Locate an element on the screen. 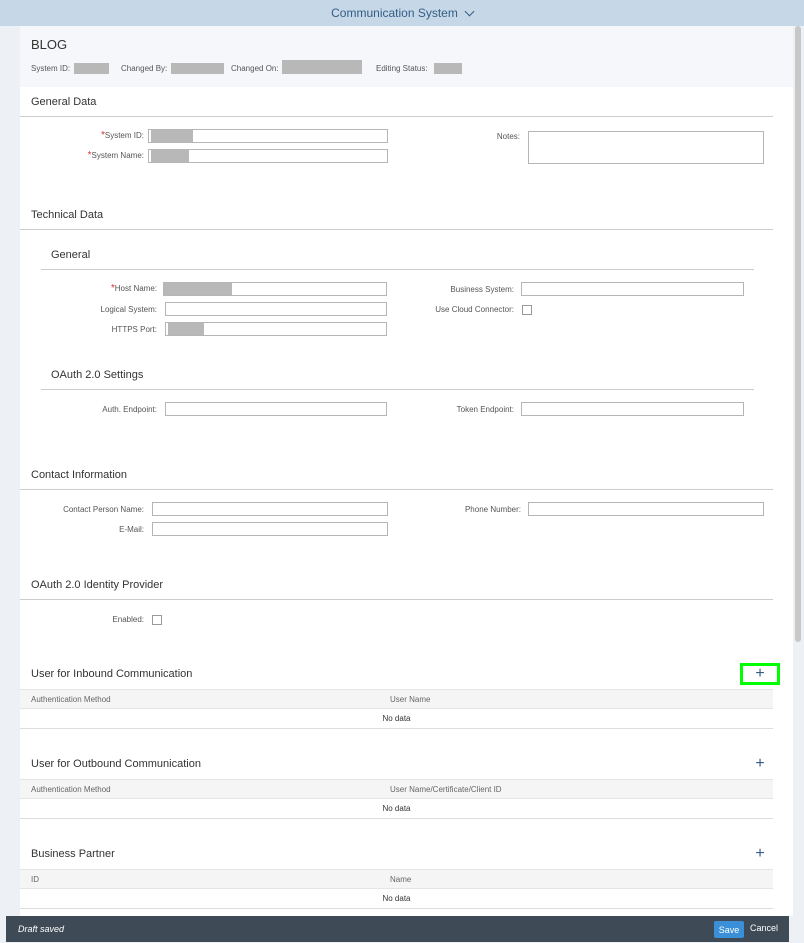  phone-number-label: Phone Number: is located at coordinates (492, 509).